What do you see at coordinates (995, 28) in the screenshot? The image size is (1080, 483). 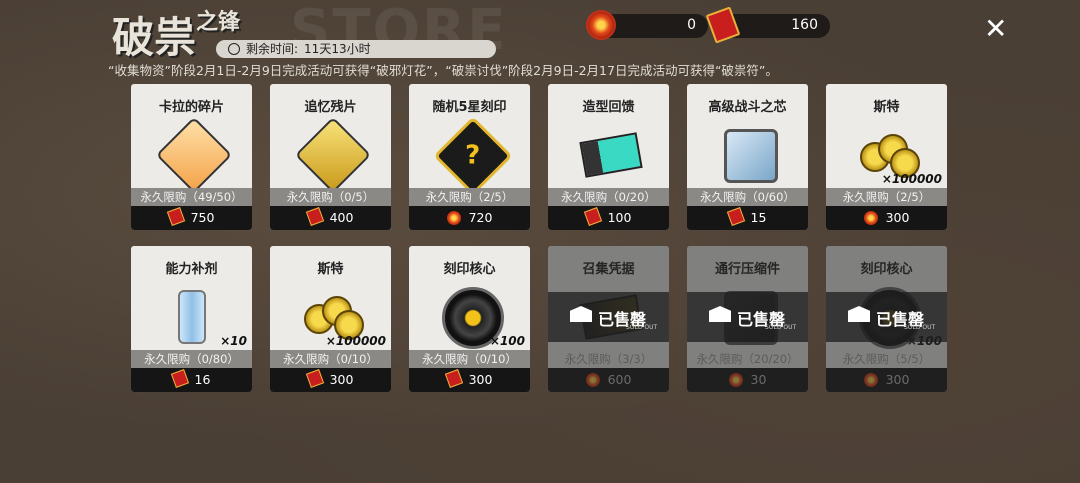 I see `close-button: ✕` at bounding box center [995, 28].